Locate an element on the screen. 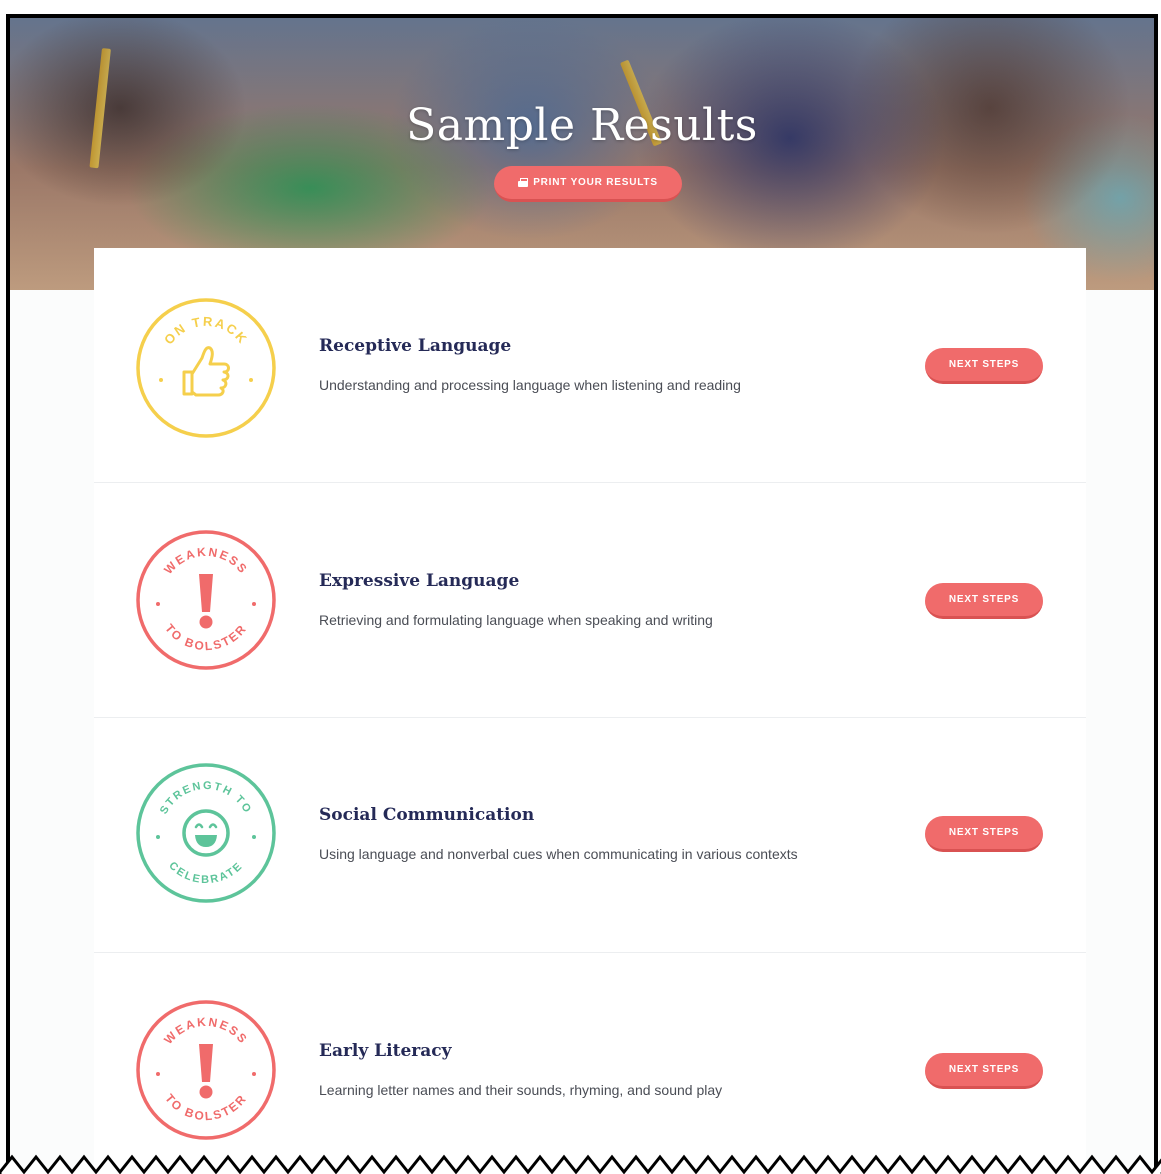  result-title: Receptive Language is located at coordinates (415, 346).